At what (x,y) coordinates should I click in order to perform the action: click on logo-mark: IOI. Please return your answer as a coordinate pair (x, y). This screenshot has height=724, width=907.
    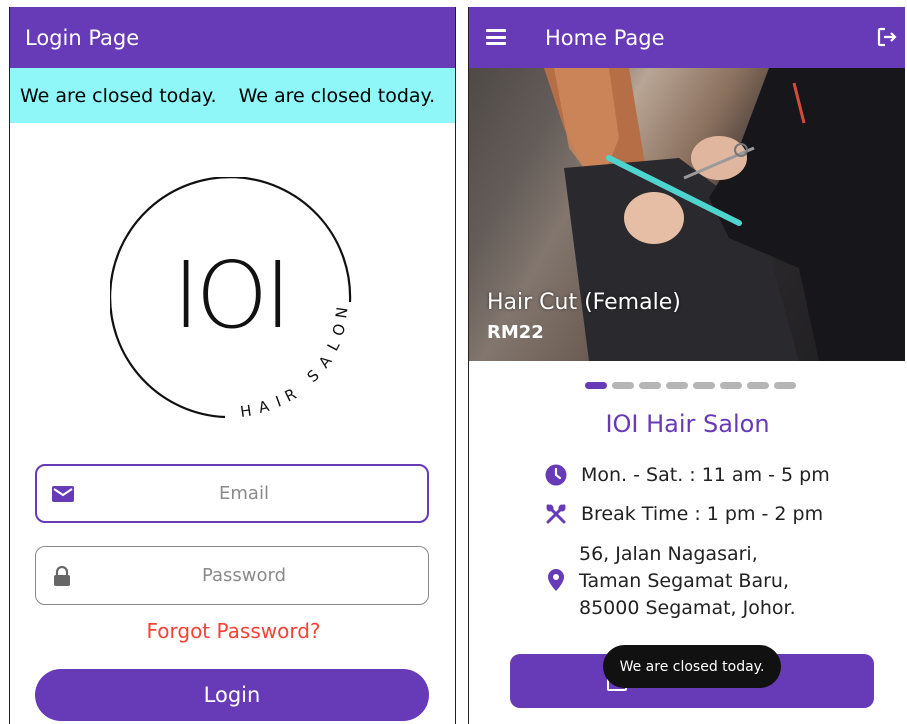
    Looking at the image, I should click on (230, 295).